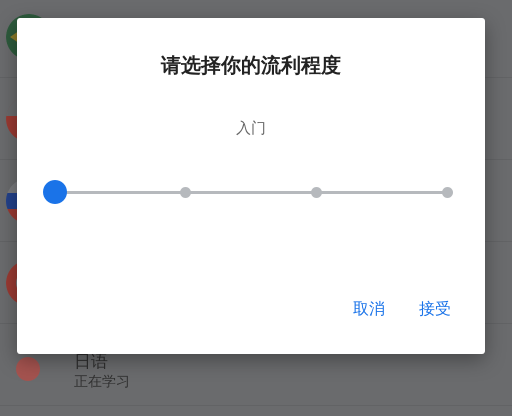 The image size is (512, 416). What do you see at coordinates (28, 368) in the screenshot?
I see `flag-icon` at bounding box center [28, 368].